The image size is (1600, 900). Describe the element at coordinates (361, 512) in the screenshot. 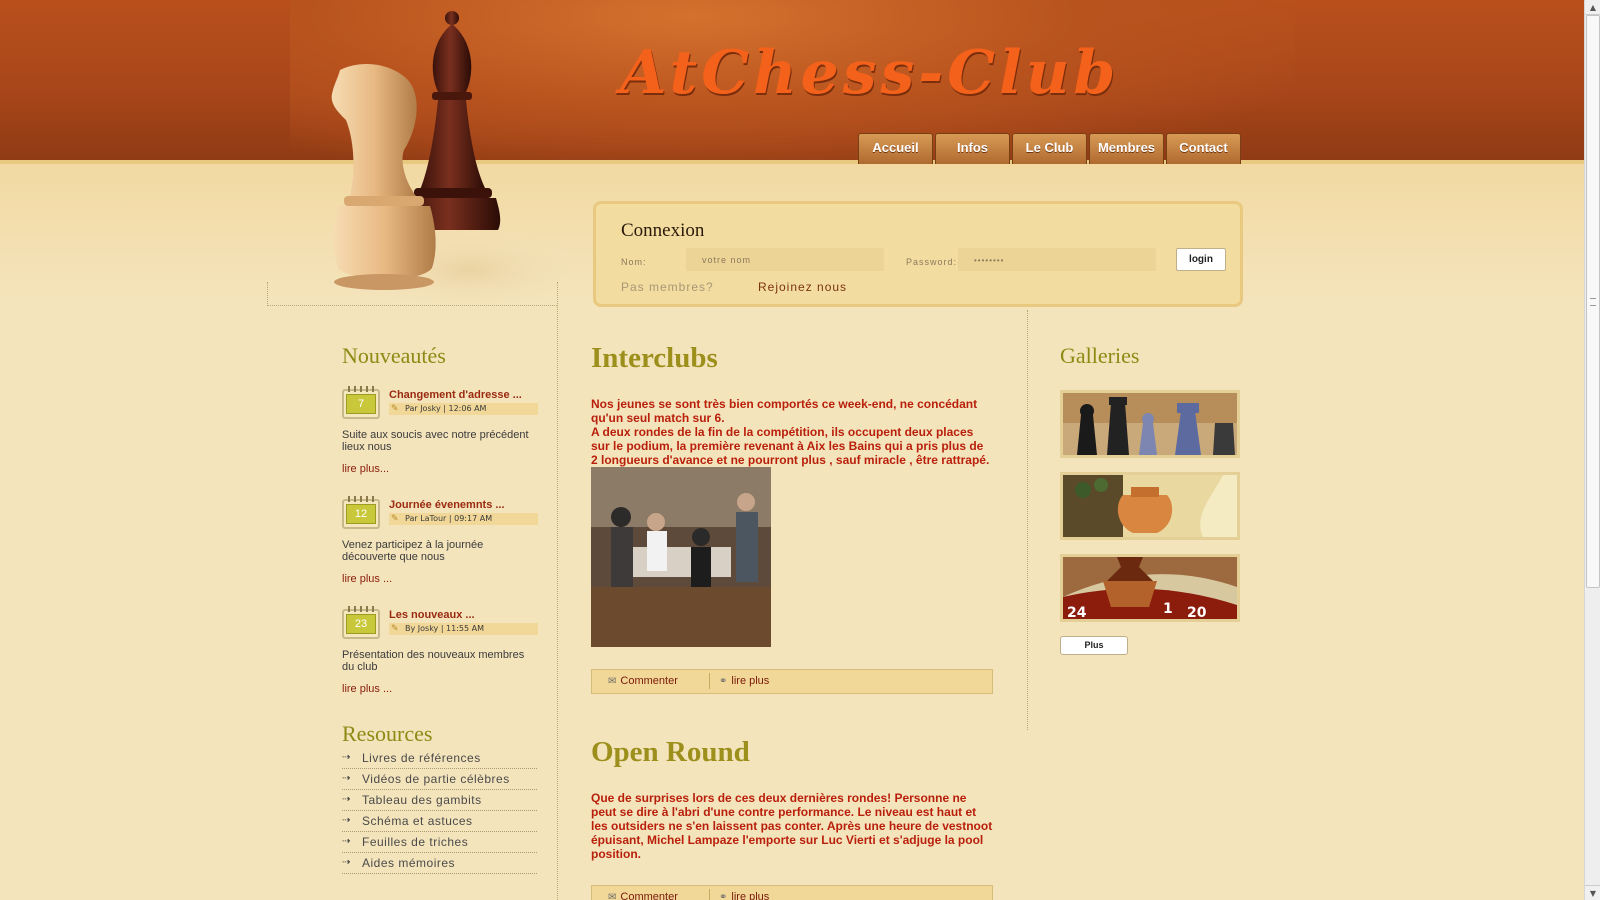

I see `calendar-icon: 12` at that location.